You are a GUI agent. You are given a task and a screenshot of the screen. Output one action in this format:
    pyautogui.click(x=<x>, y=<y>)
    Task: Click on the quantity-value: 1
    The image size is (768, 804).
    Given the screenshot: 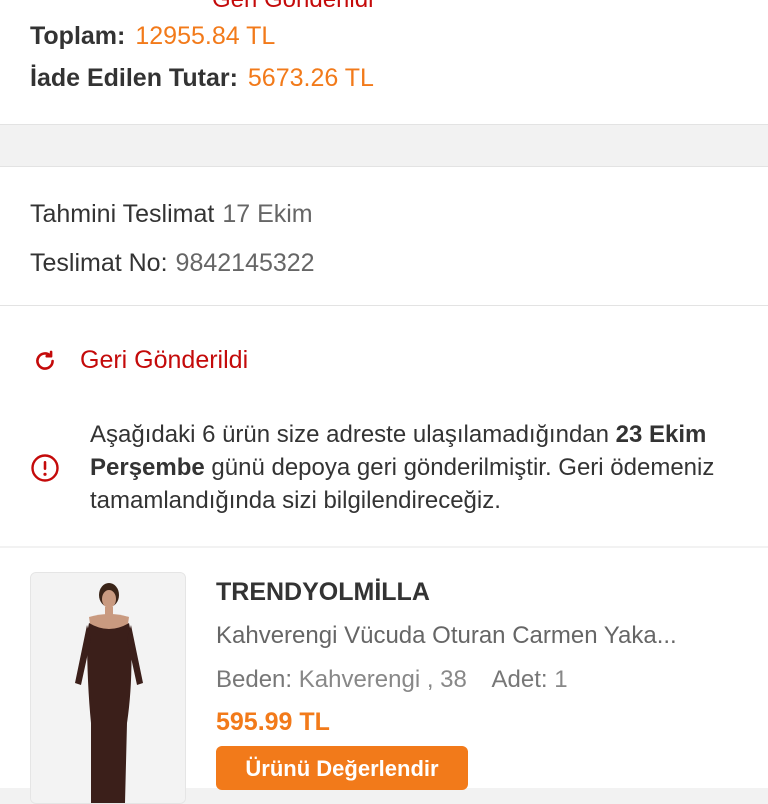 What is the action you would take?
    pyautogui.click(x=561, y=679)
    